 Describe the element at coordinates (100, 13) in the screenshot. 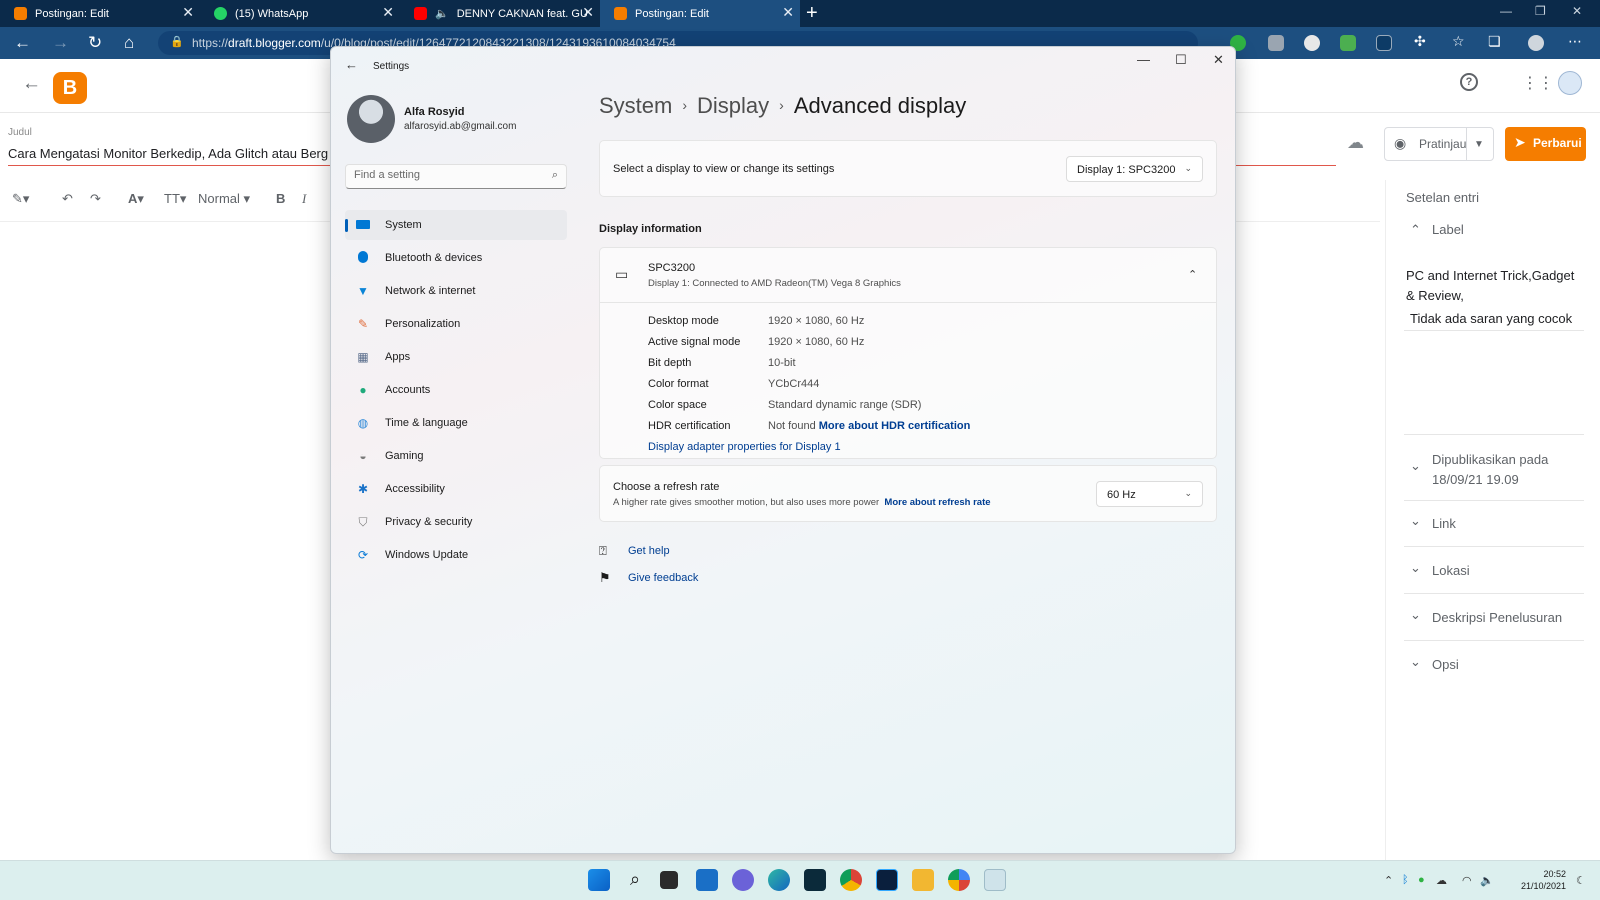

I see `tab-postingan-edit-1: Postingan: Edit ✕` at that location.